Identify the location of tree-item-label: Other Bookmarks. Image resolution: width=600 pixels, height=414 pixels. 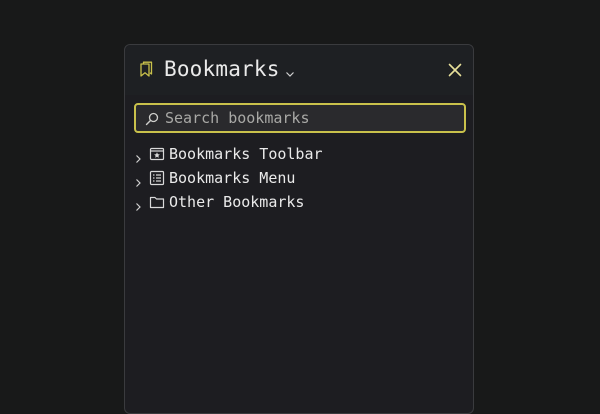
(237, 202).